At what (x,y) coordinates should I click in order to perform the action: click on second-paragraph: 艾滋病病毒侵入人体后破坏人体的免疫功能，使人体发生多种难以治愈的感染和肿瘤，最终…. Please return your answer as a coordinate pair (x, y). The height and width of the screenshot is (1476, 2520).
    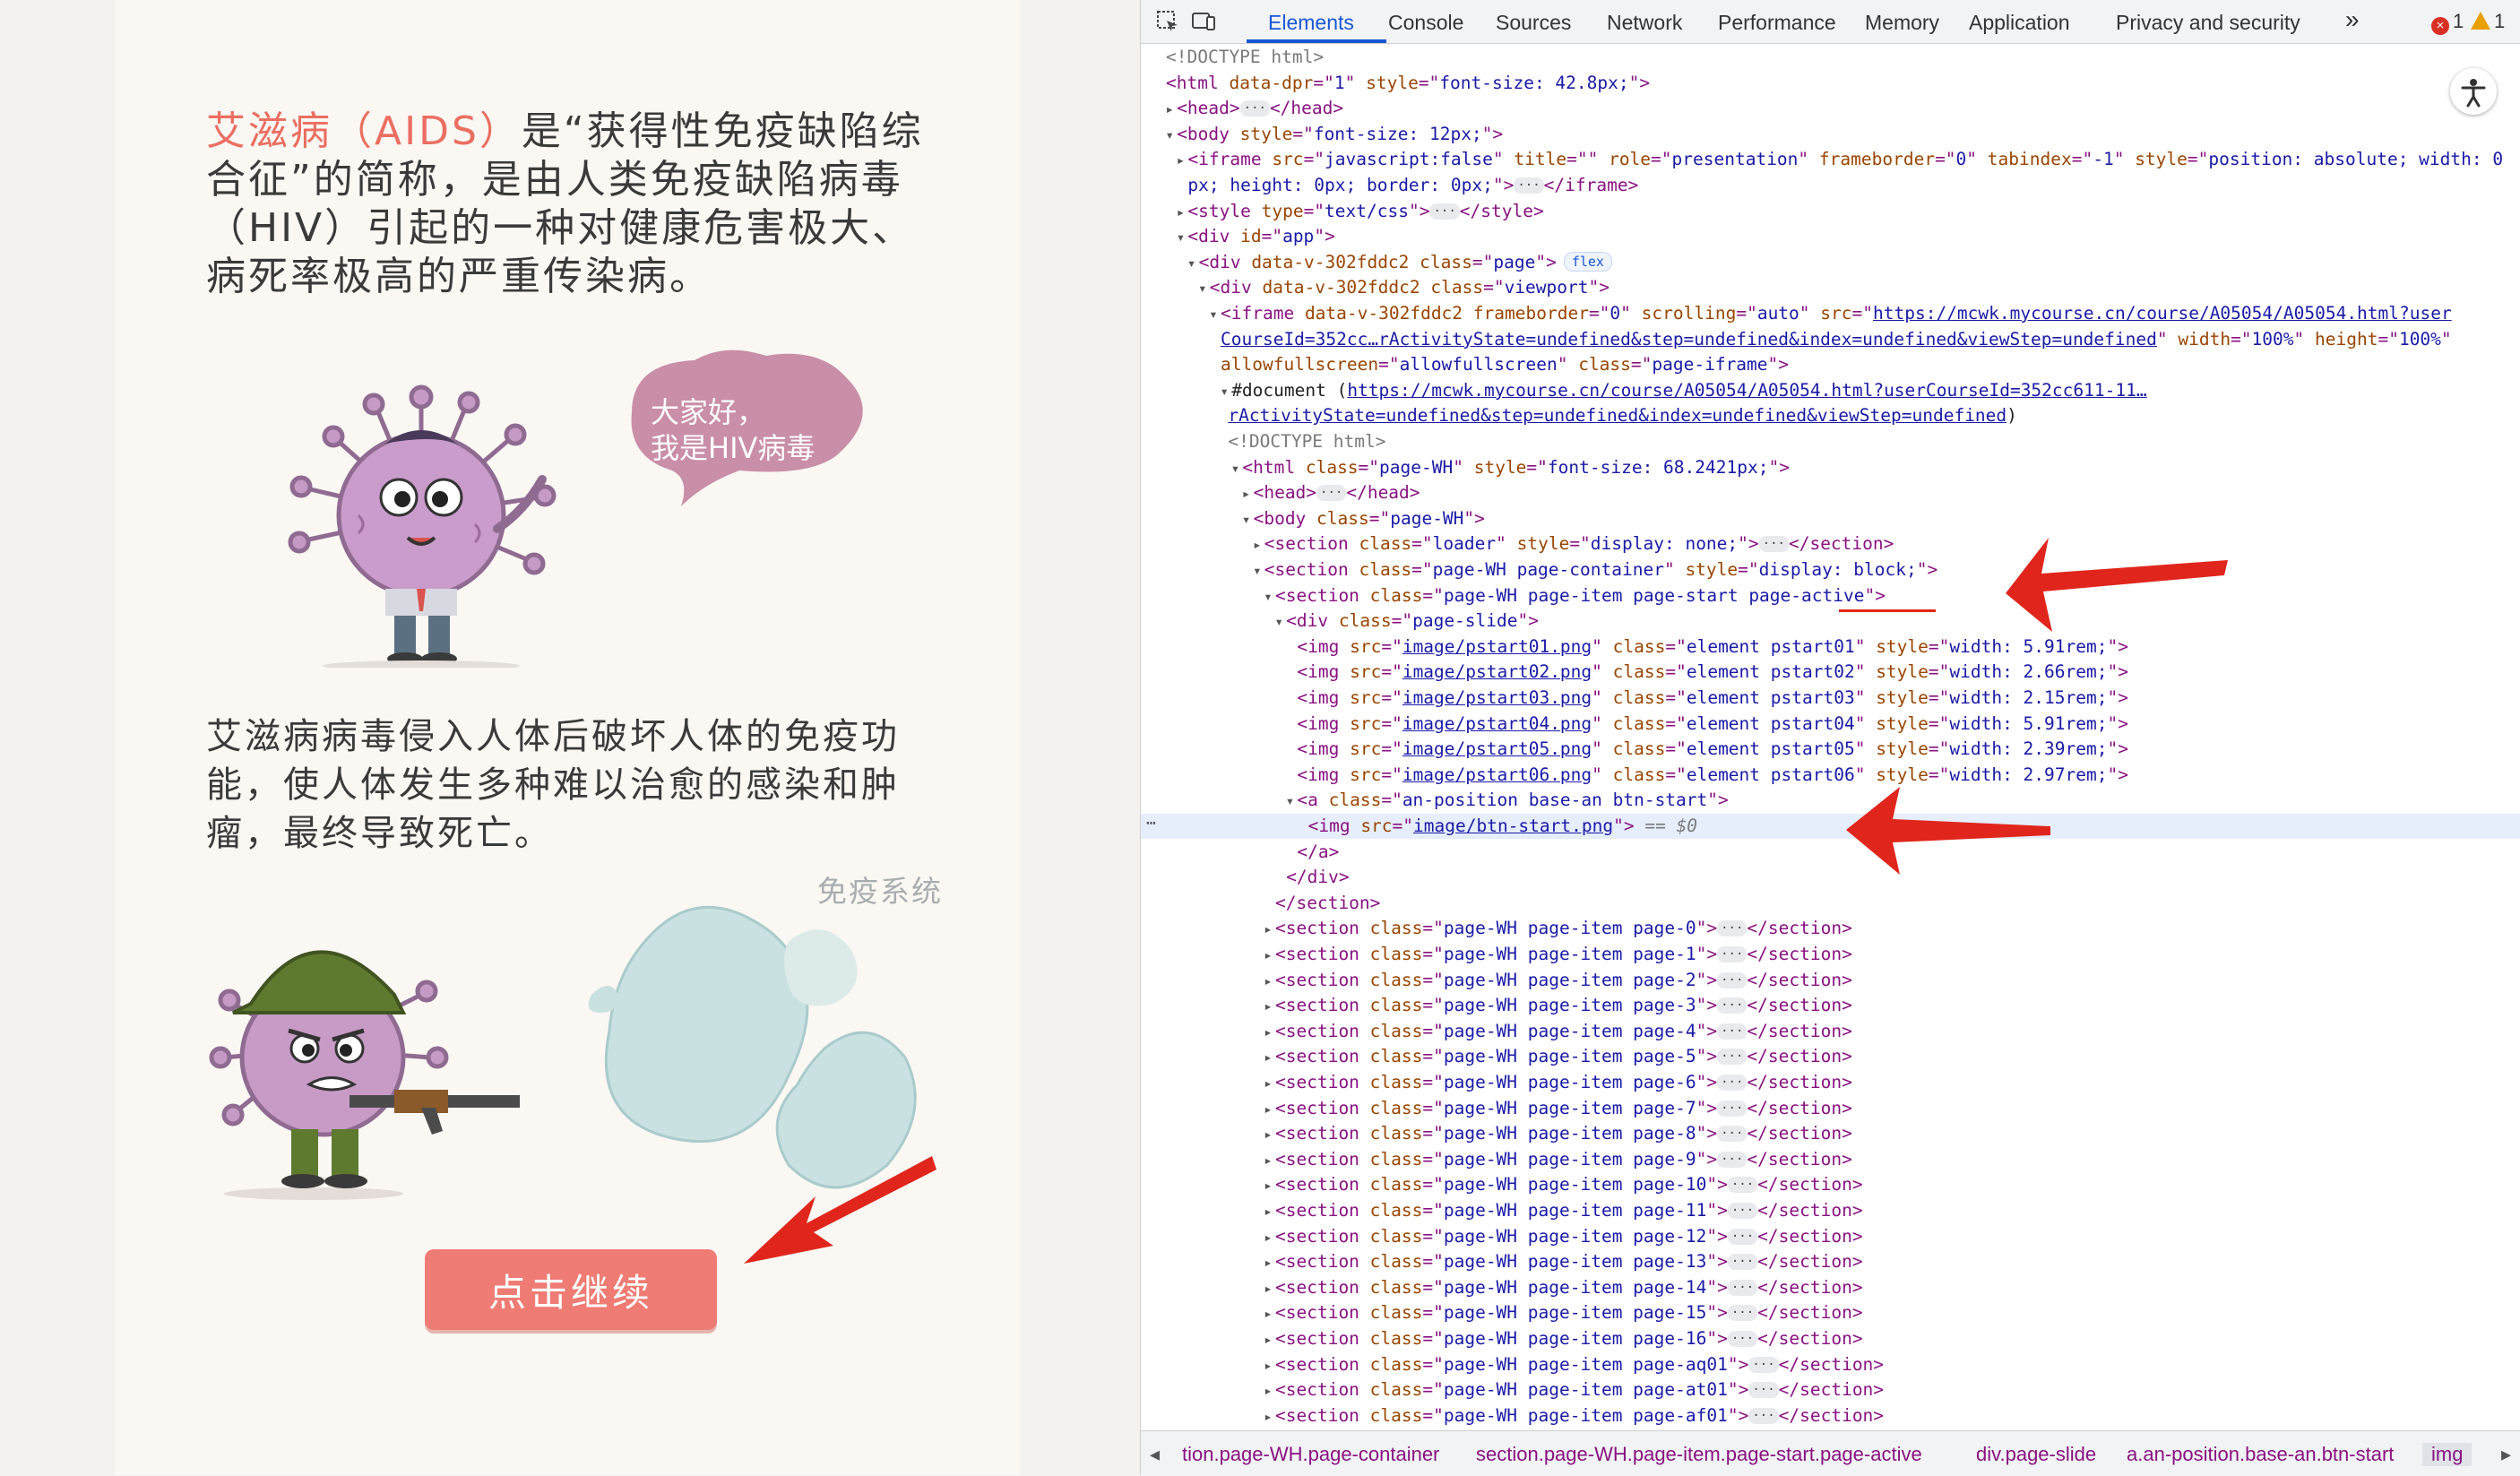
    Looking at the image, I should click on (553, 785).